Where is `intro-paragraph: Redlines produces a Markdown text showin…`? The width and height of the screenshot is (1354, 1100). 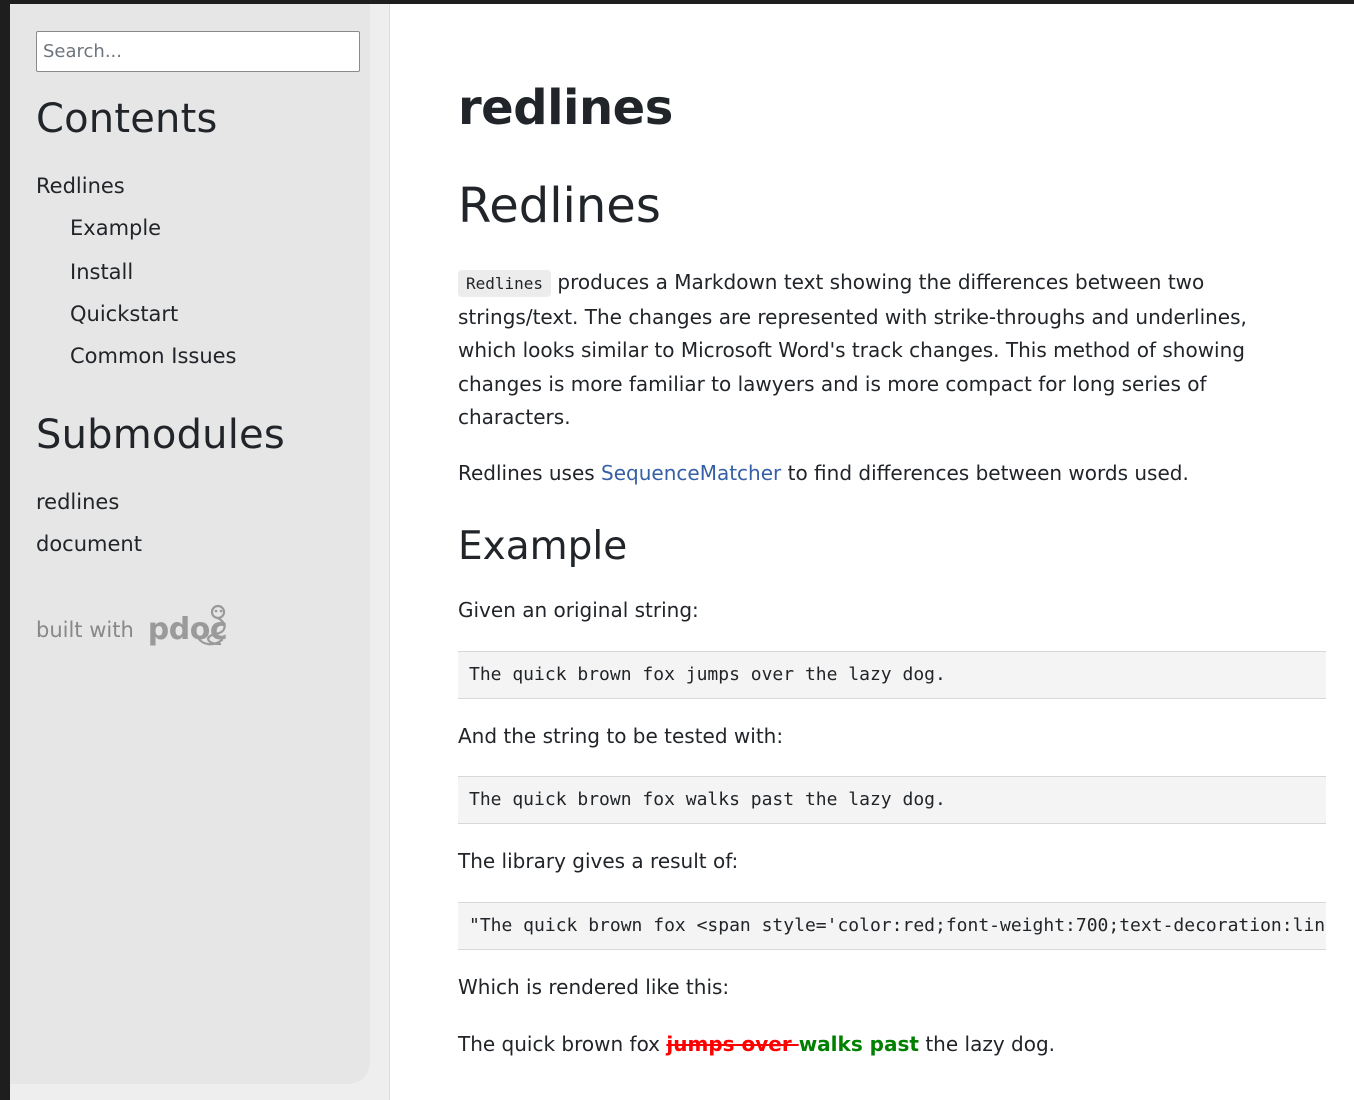 intro-paragraph: Redlines produces a Markdown text showin… is located at coordinates (863, 350).